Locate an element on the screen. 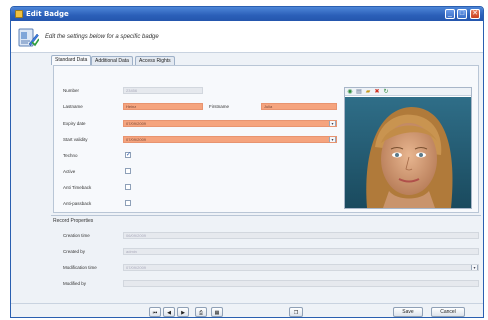 Image resolution: width=488 pixels, height=320 pixels. anti-timeback-label: Anti Timeback is located at coordinates (77, 187).